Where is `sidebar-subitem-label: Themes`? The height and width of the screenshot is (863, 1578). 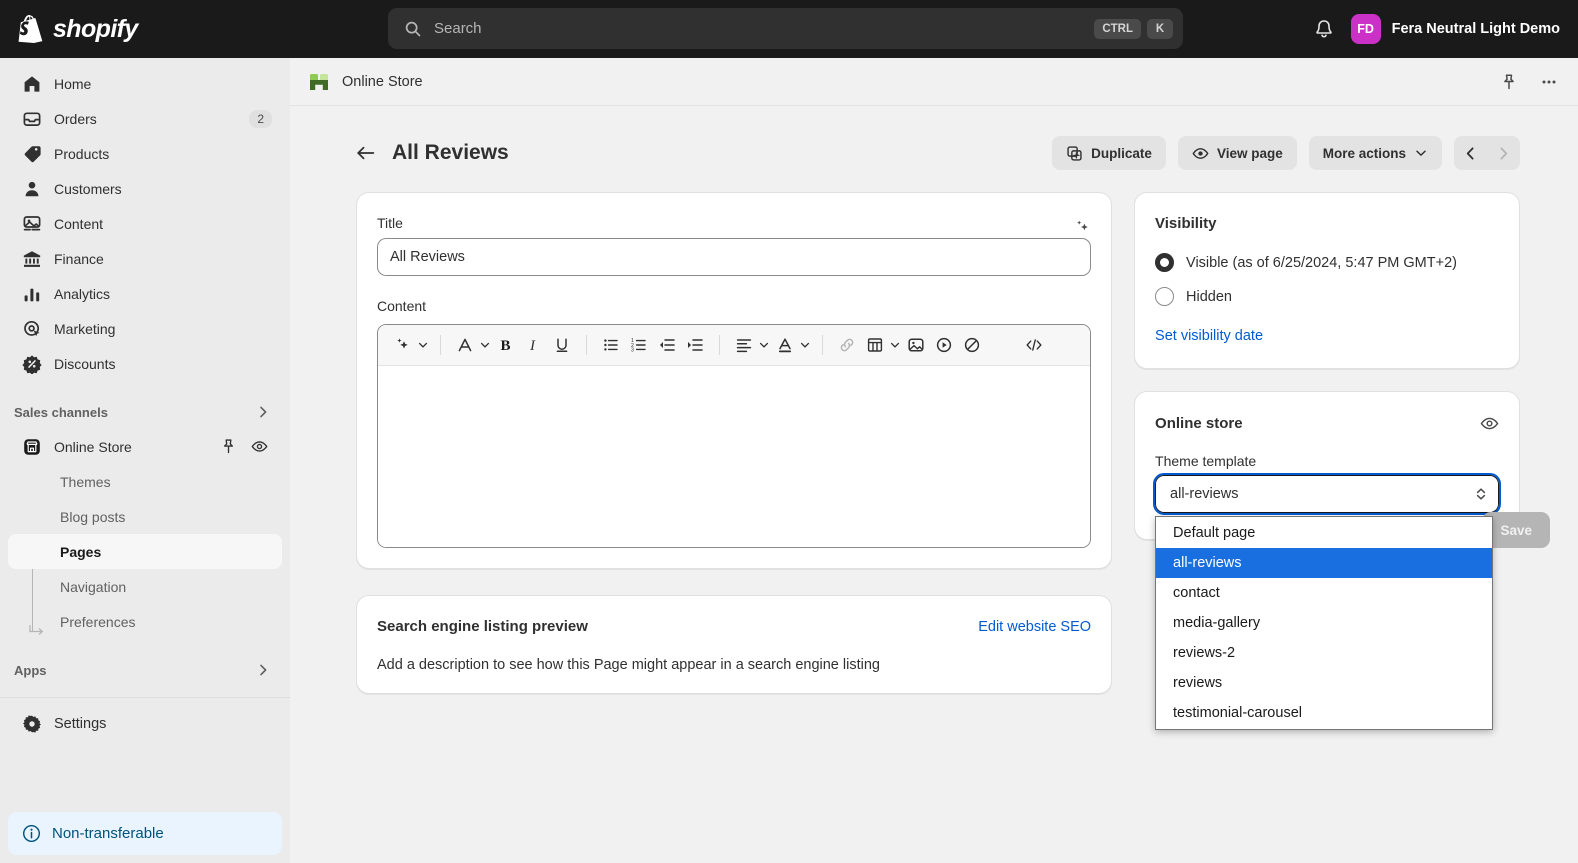
sidebar-subitem-label: Themes is located at coordinates (85, 481).